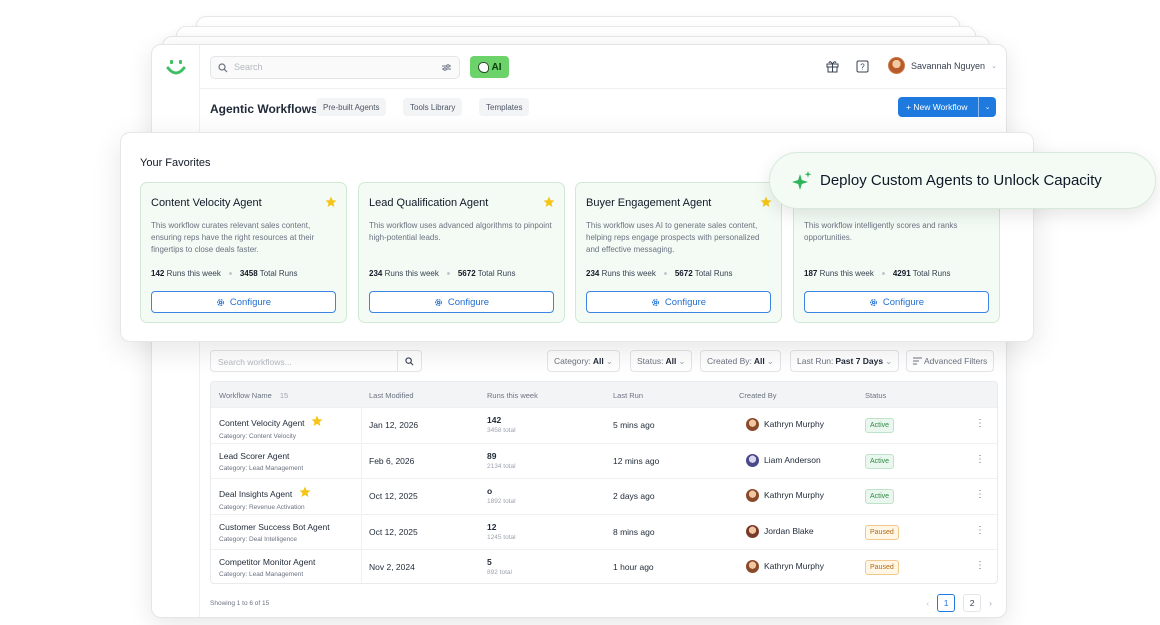 The width and height of the screenshot is (1160, 625). Describe the element at coordinates (255, 494) in the screenshot. I see `workflow-name: Deal Insights Agent` at that location.